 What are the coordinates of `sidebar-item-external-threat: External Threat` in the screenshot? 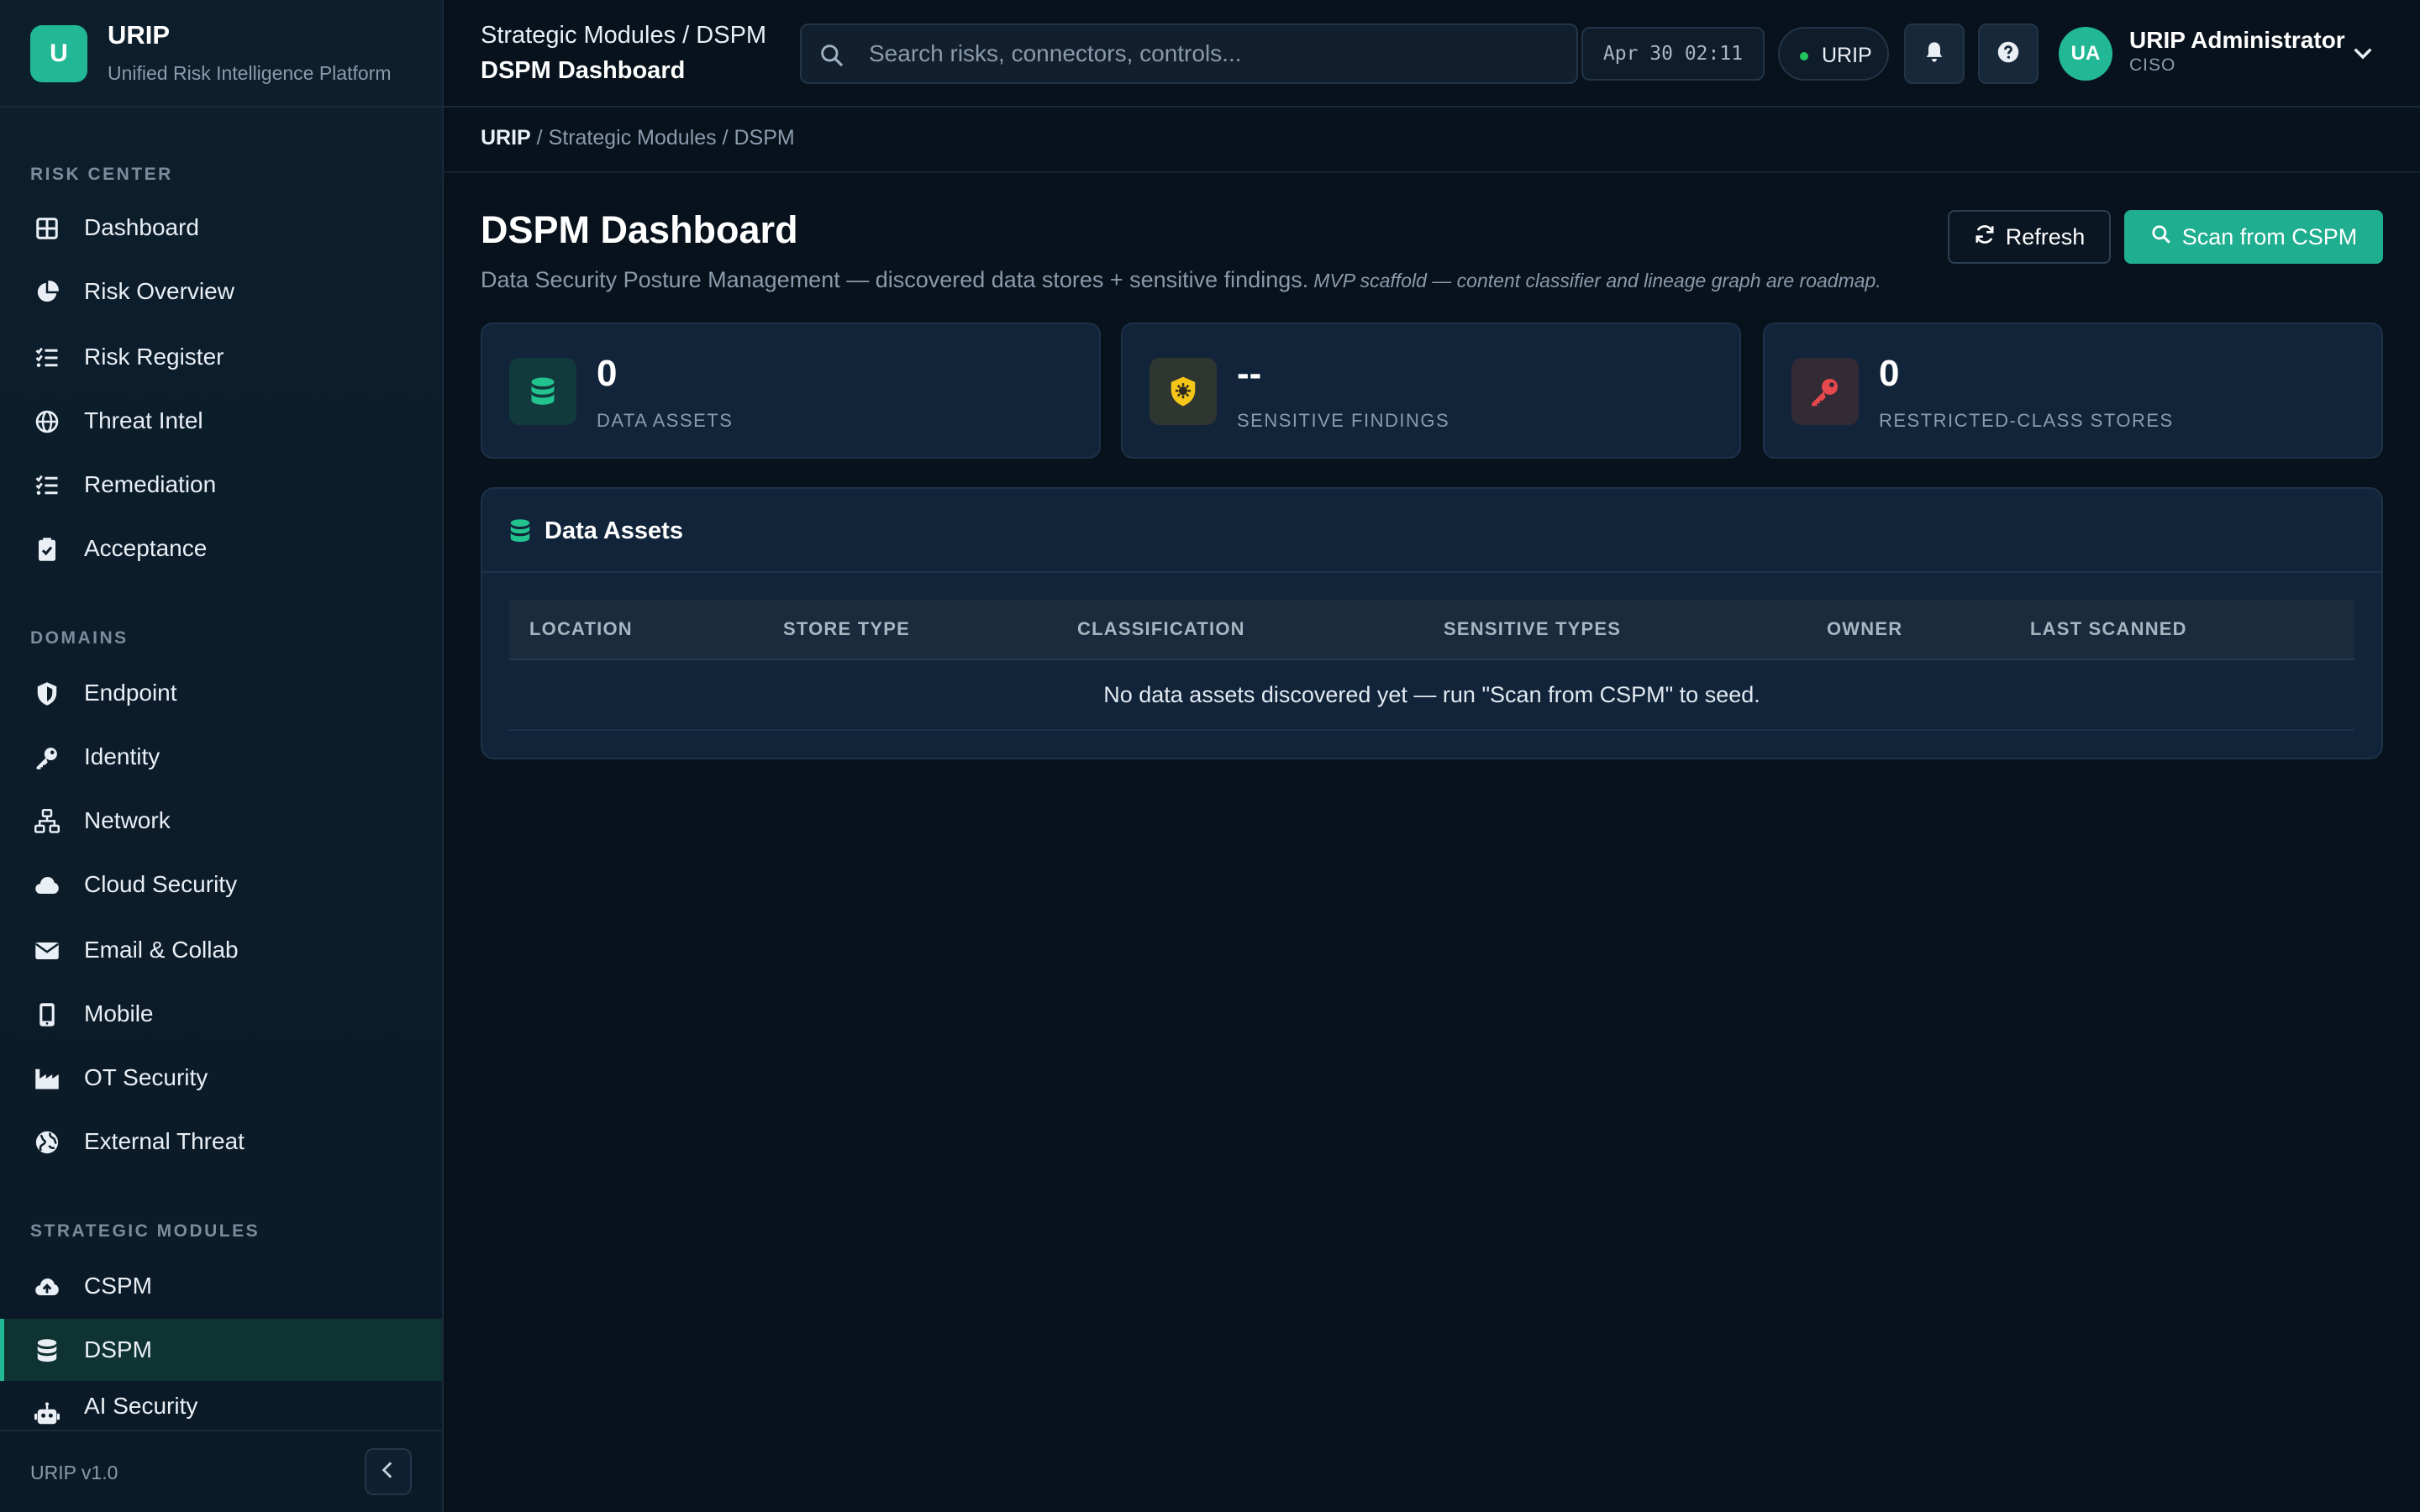 It's located at (221, 1141).